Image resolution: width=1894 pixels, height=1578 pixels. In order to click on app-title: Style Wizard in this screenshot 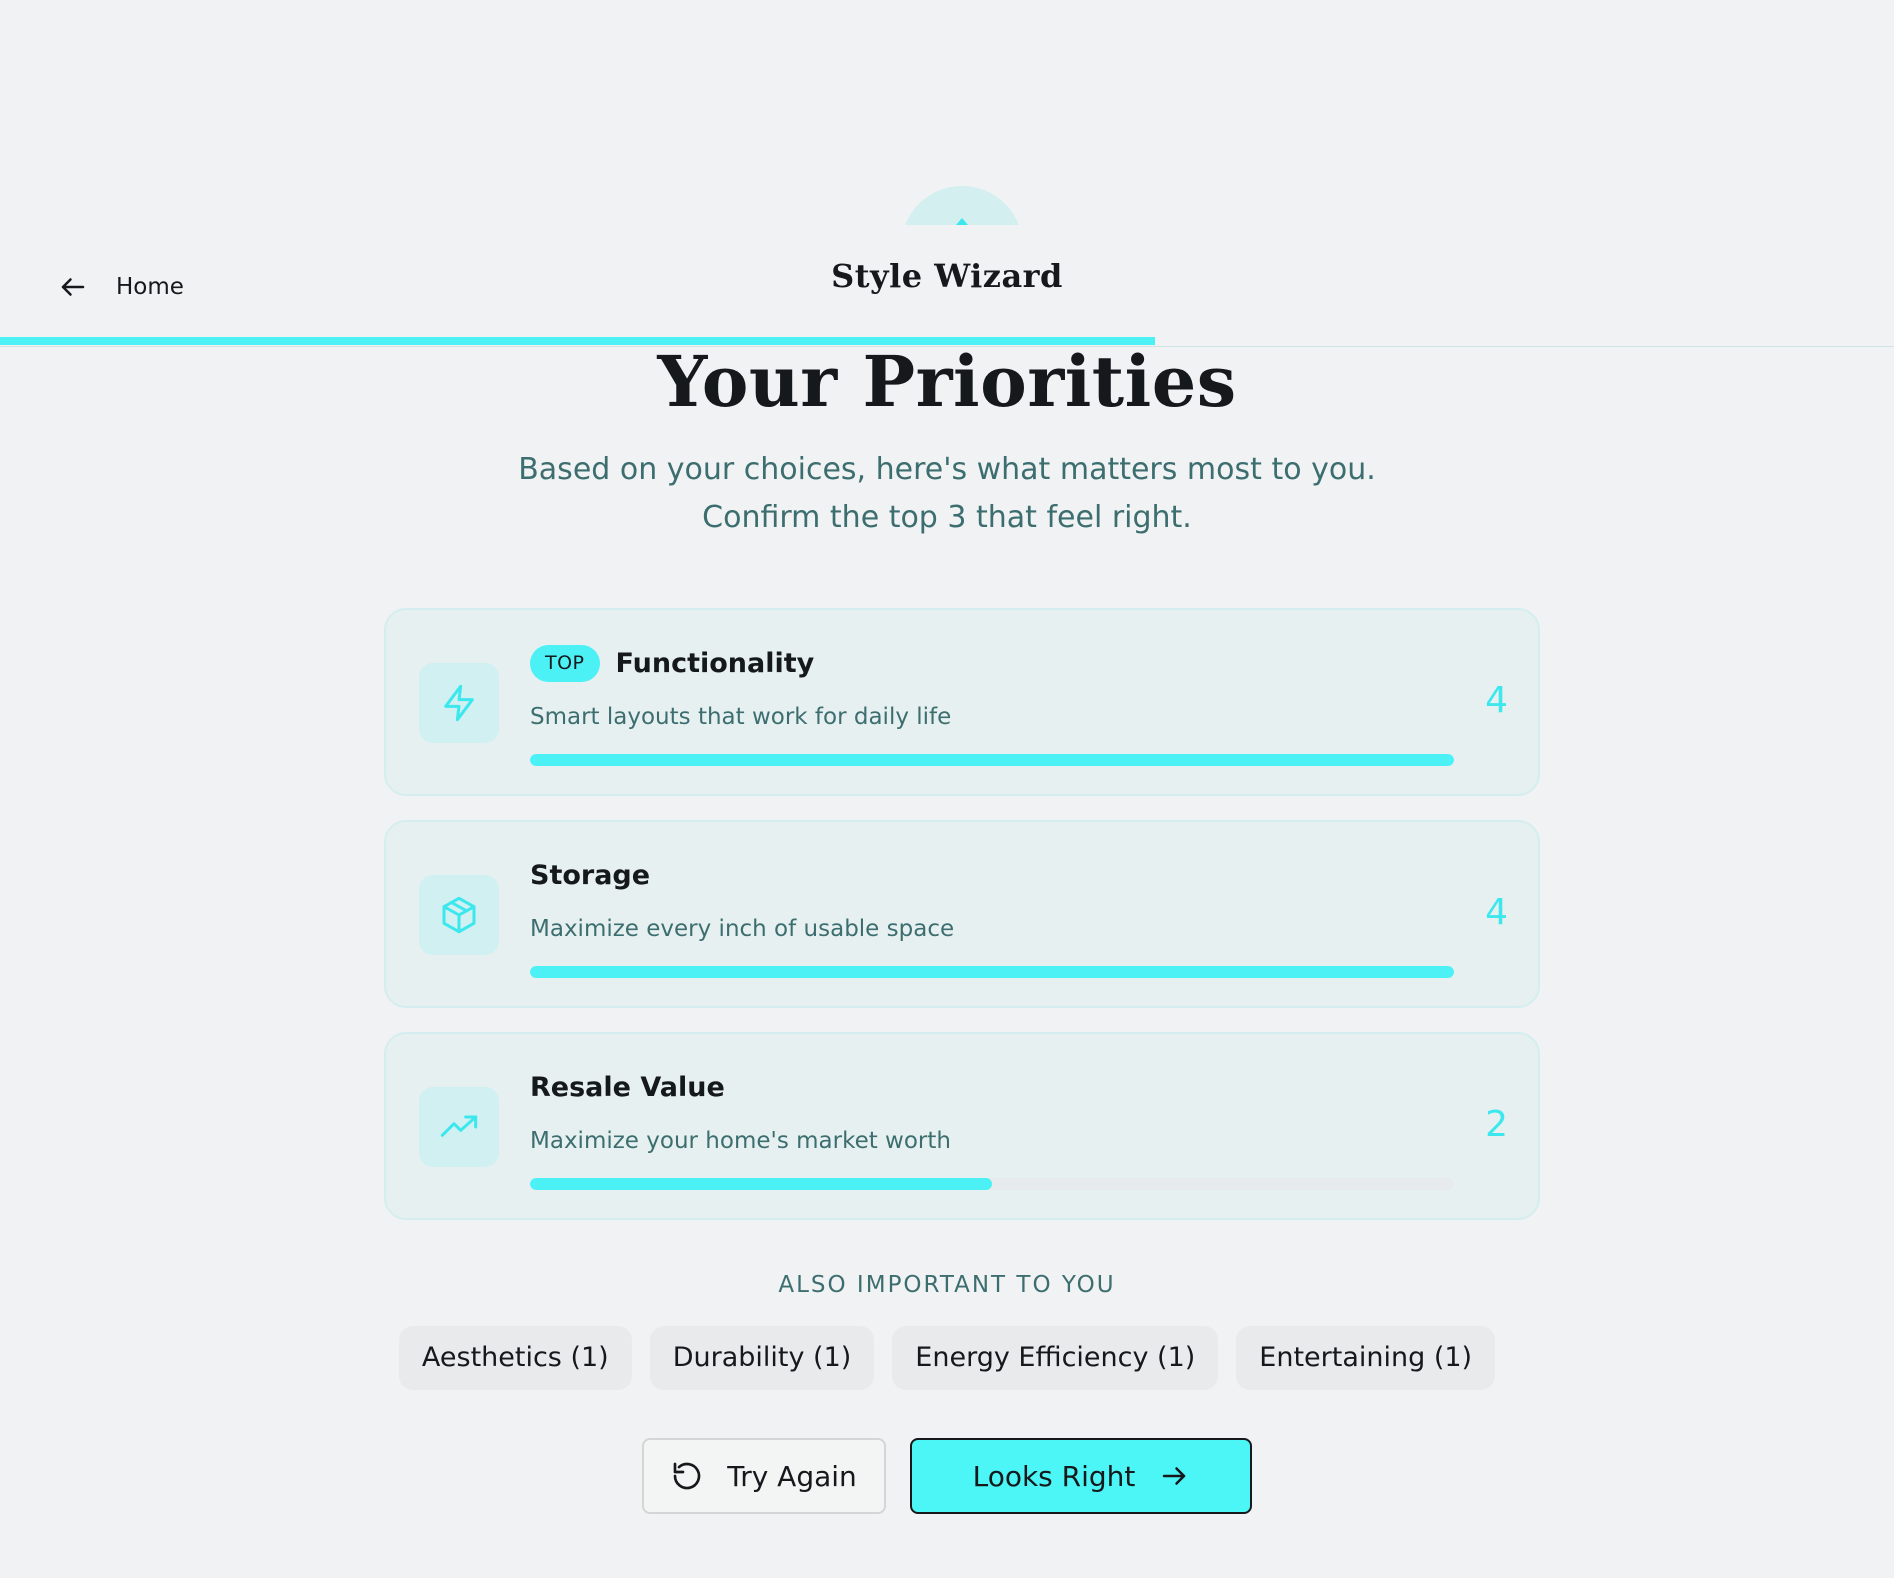, I will do `click(947, 276)`.